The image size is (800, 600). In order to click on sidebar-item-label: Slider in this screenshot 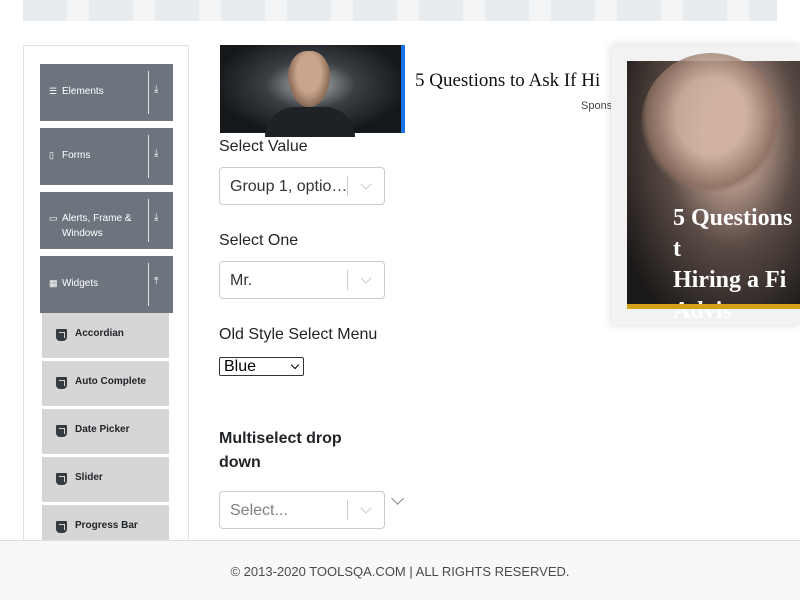, I will do `click(89, 477)`.